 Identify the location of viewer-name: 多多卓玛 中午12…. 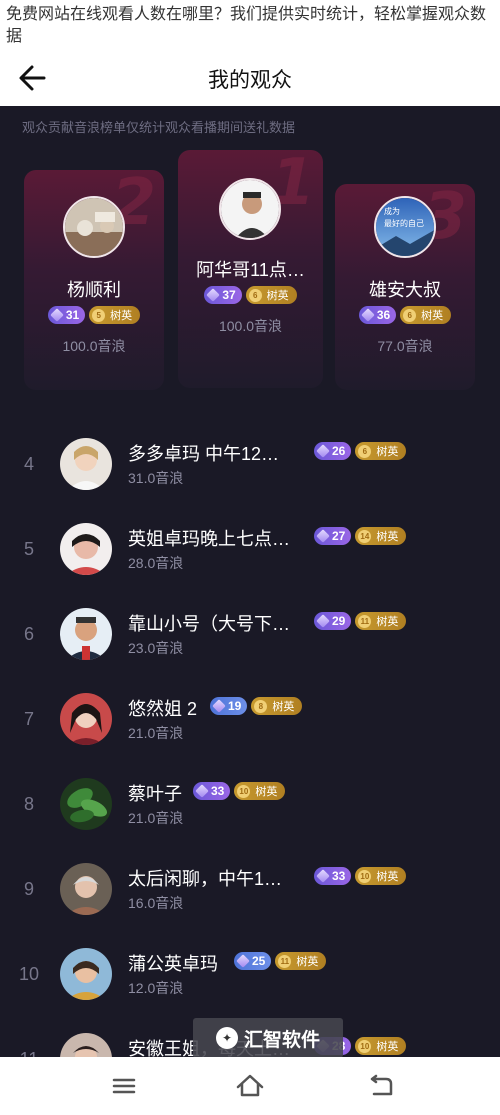
(204, 454).